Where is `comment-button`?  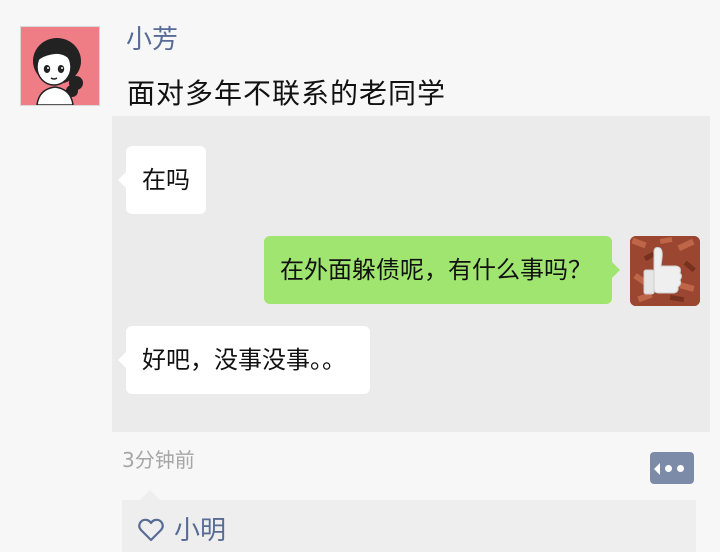
comment-button is located at coordinates (672, 468).